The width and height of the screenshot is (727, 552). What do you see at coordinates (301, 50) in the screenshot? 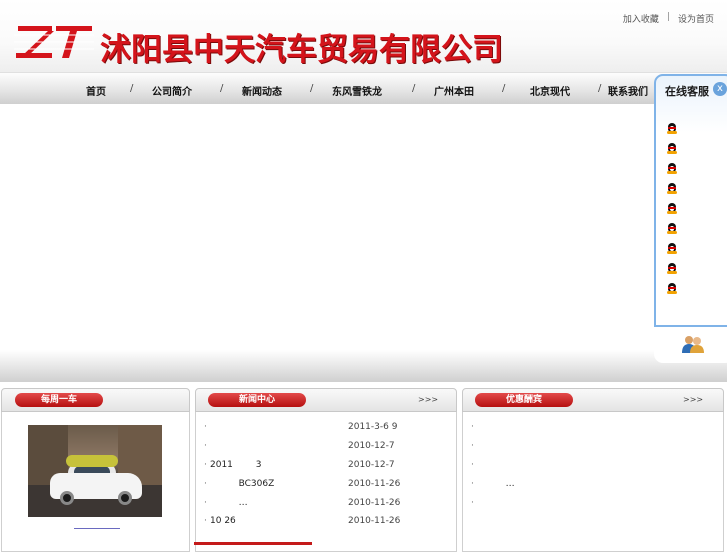
I see `company-name: 沭阳县中天汽车贸易有限公司` at bounding box center [301, 50].